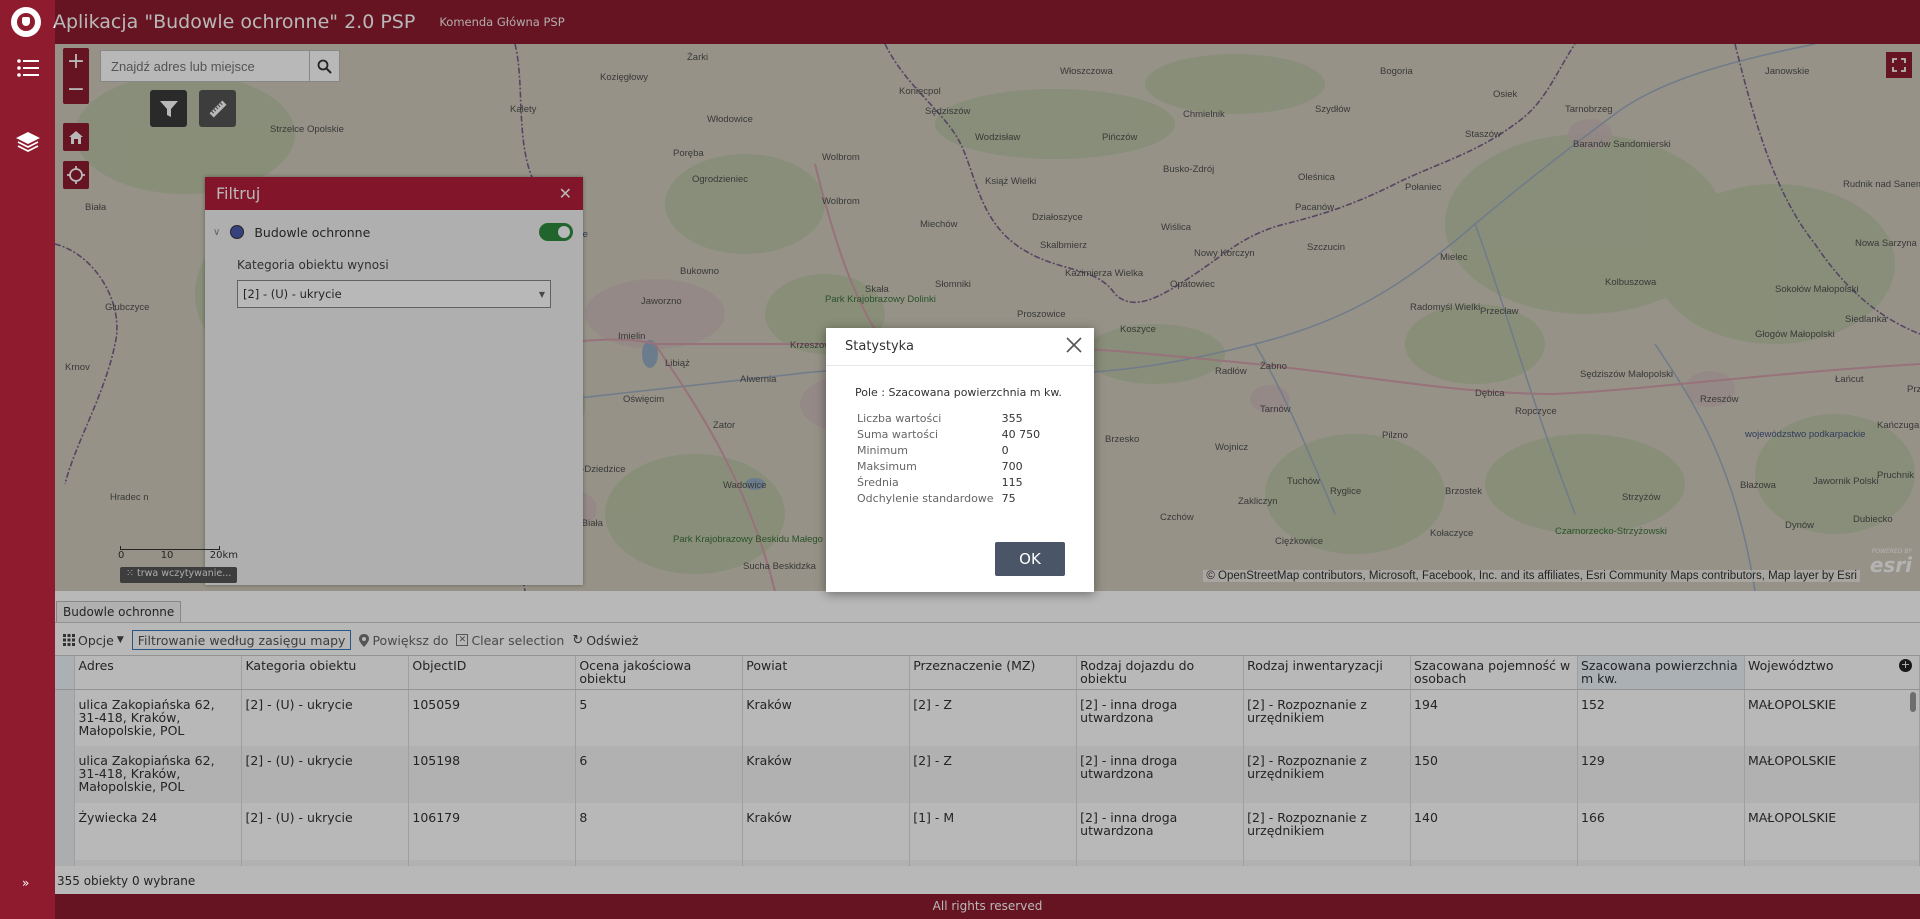  I want to click on dropdown-arrow-icon: ▼, so click(541, 294).